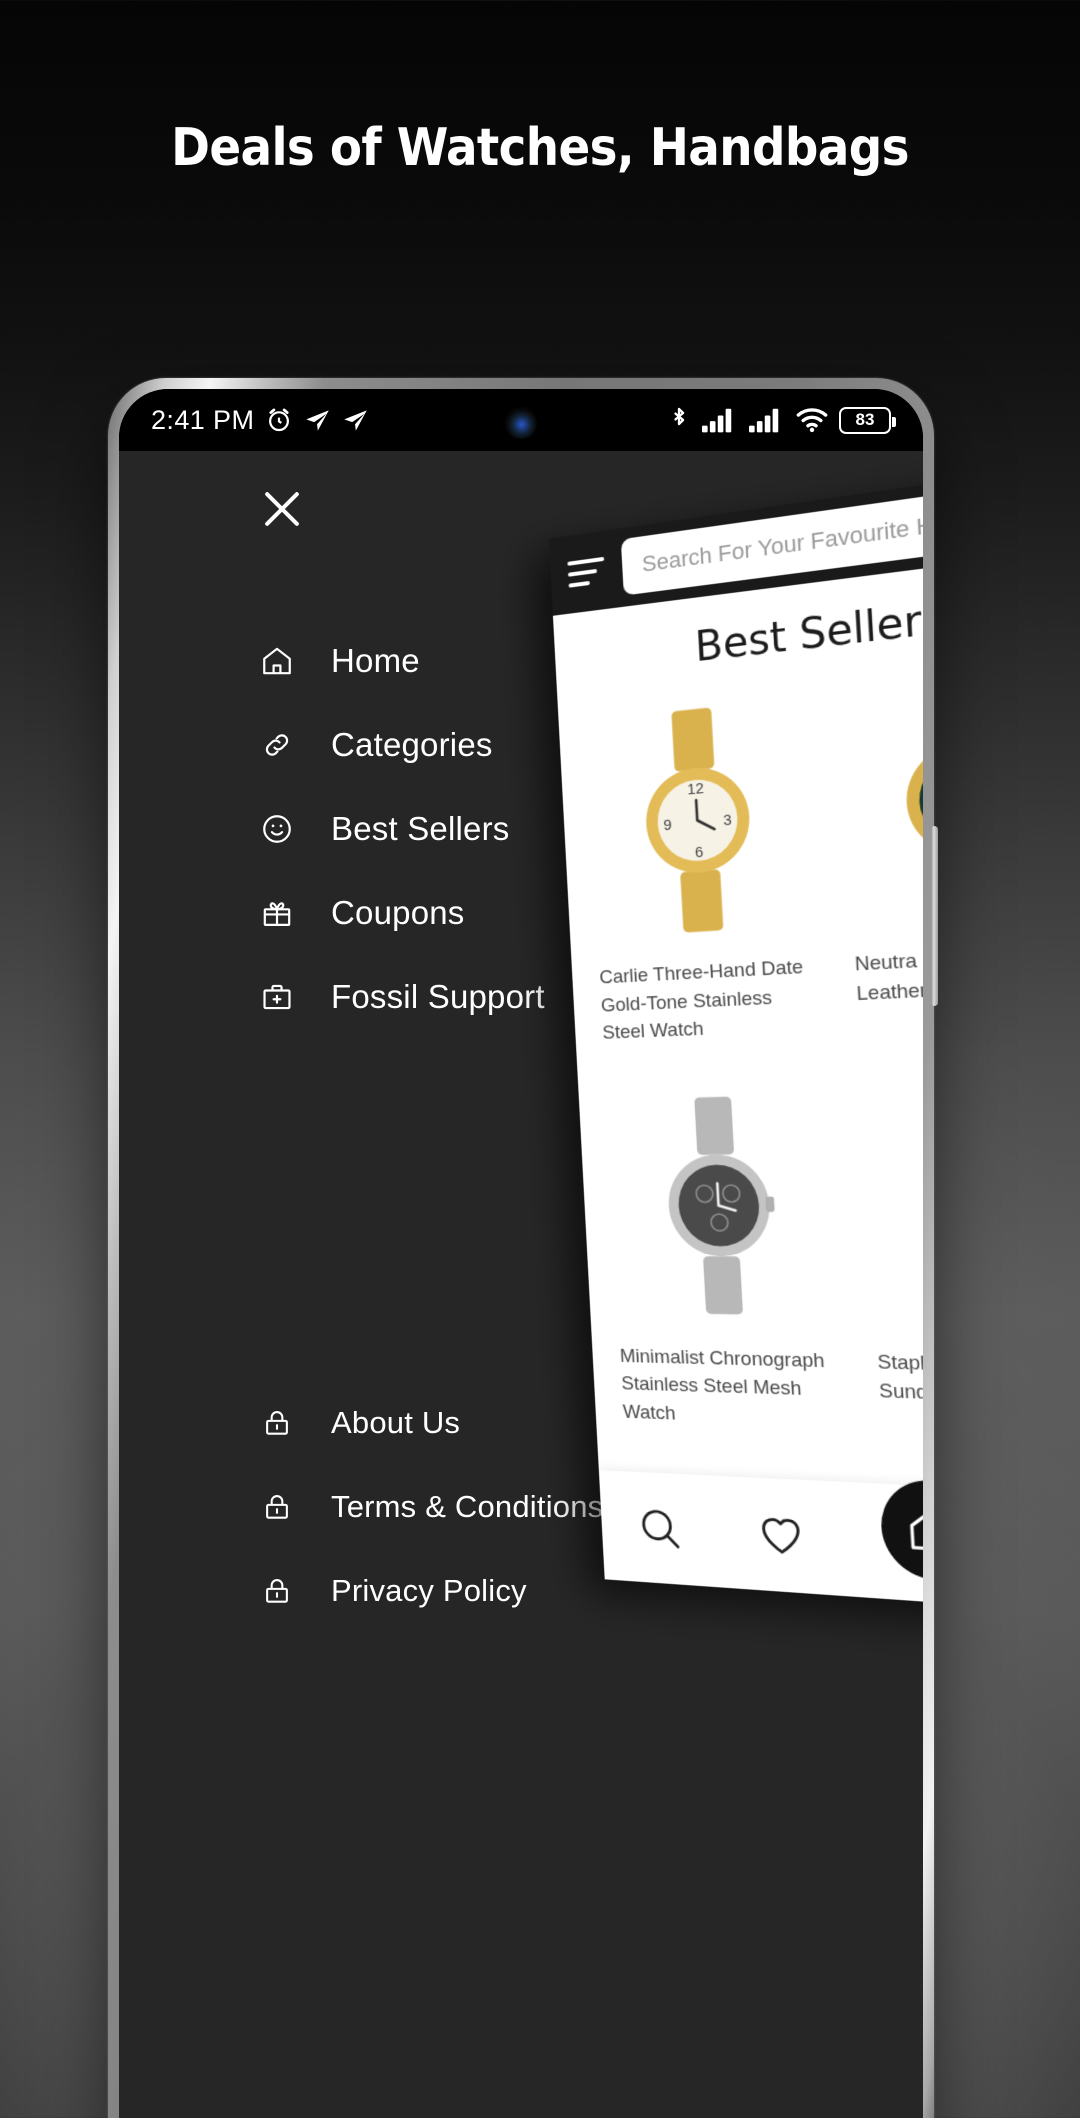 The image size is (1080, 2118). Describe the element at coordinates (398, 912) in the screenshot. I see `sidebar-item-label: Coupons` at that location.